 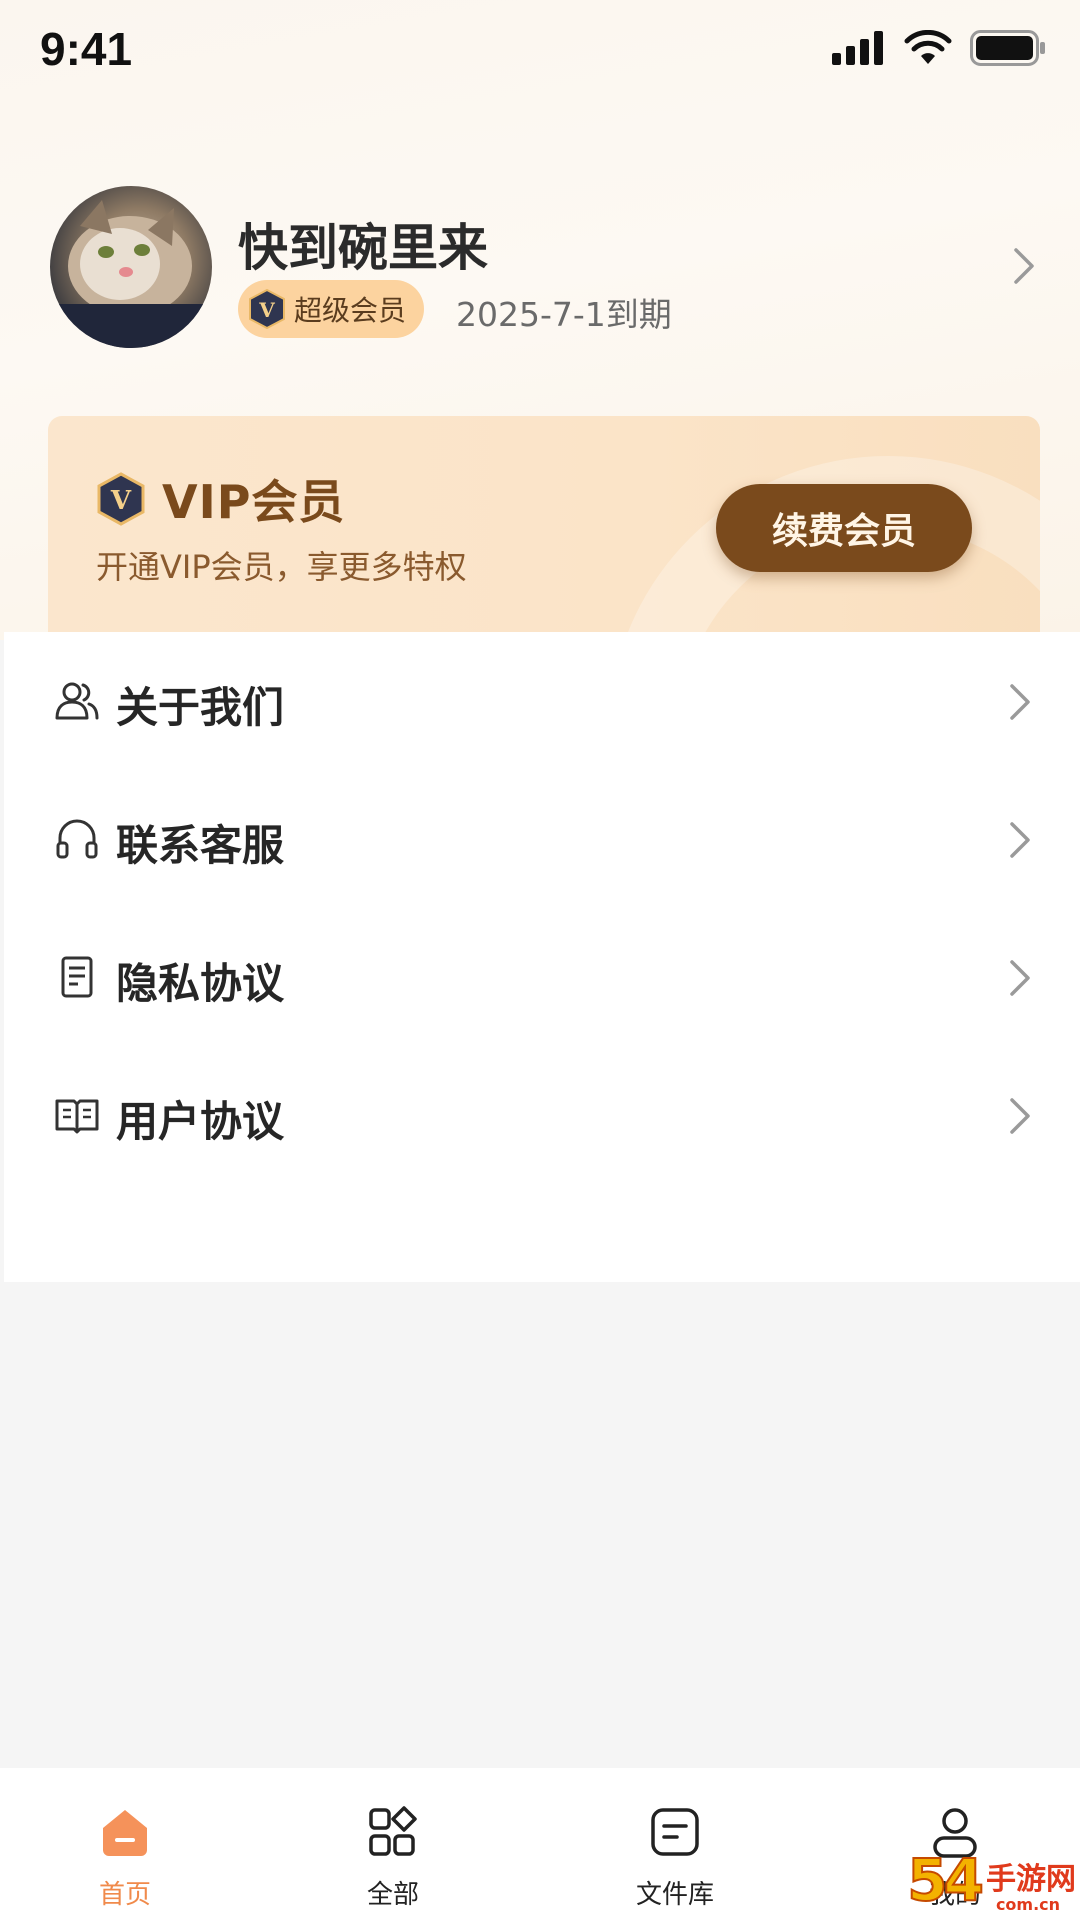 What do you see at coordinates (393, 1831) in the screenshot?
I see `grid-icon` at bounding box center [393, 1831].